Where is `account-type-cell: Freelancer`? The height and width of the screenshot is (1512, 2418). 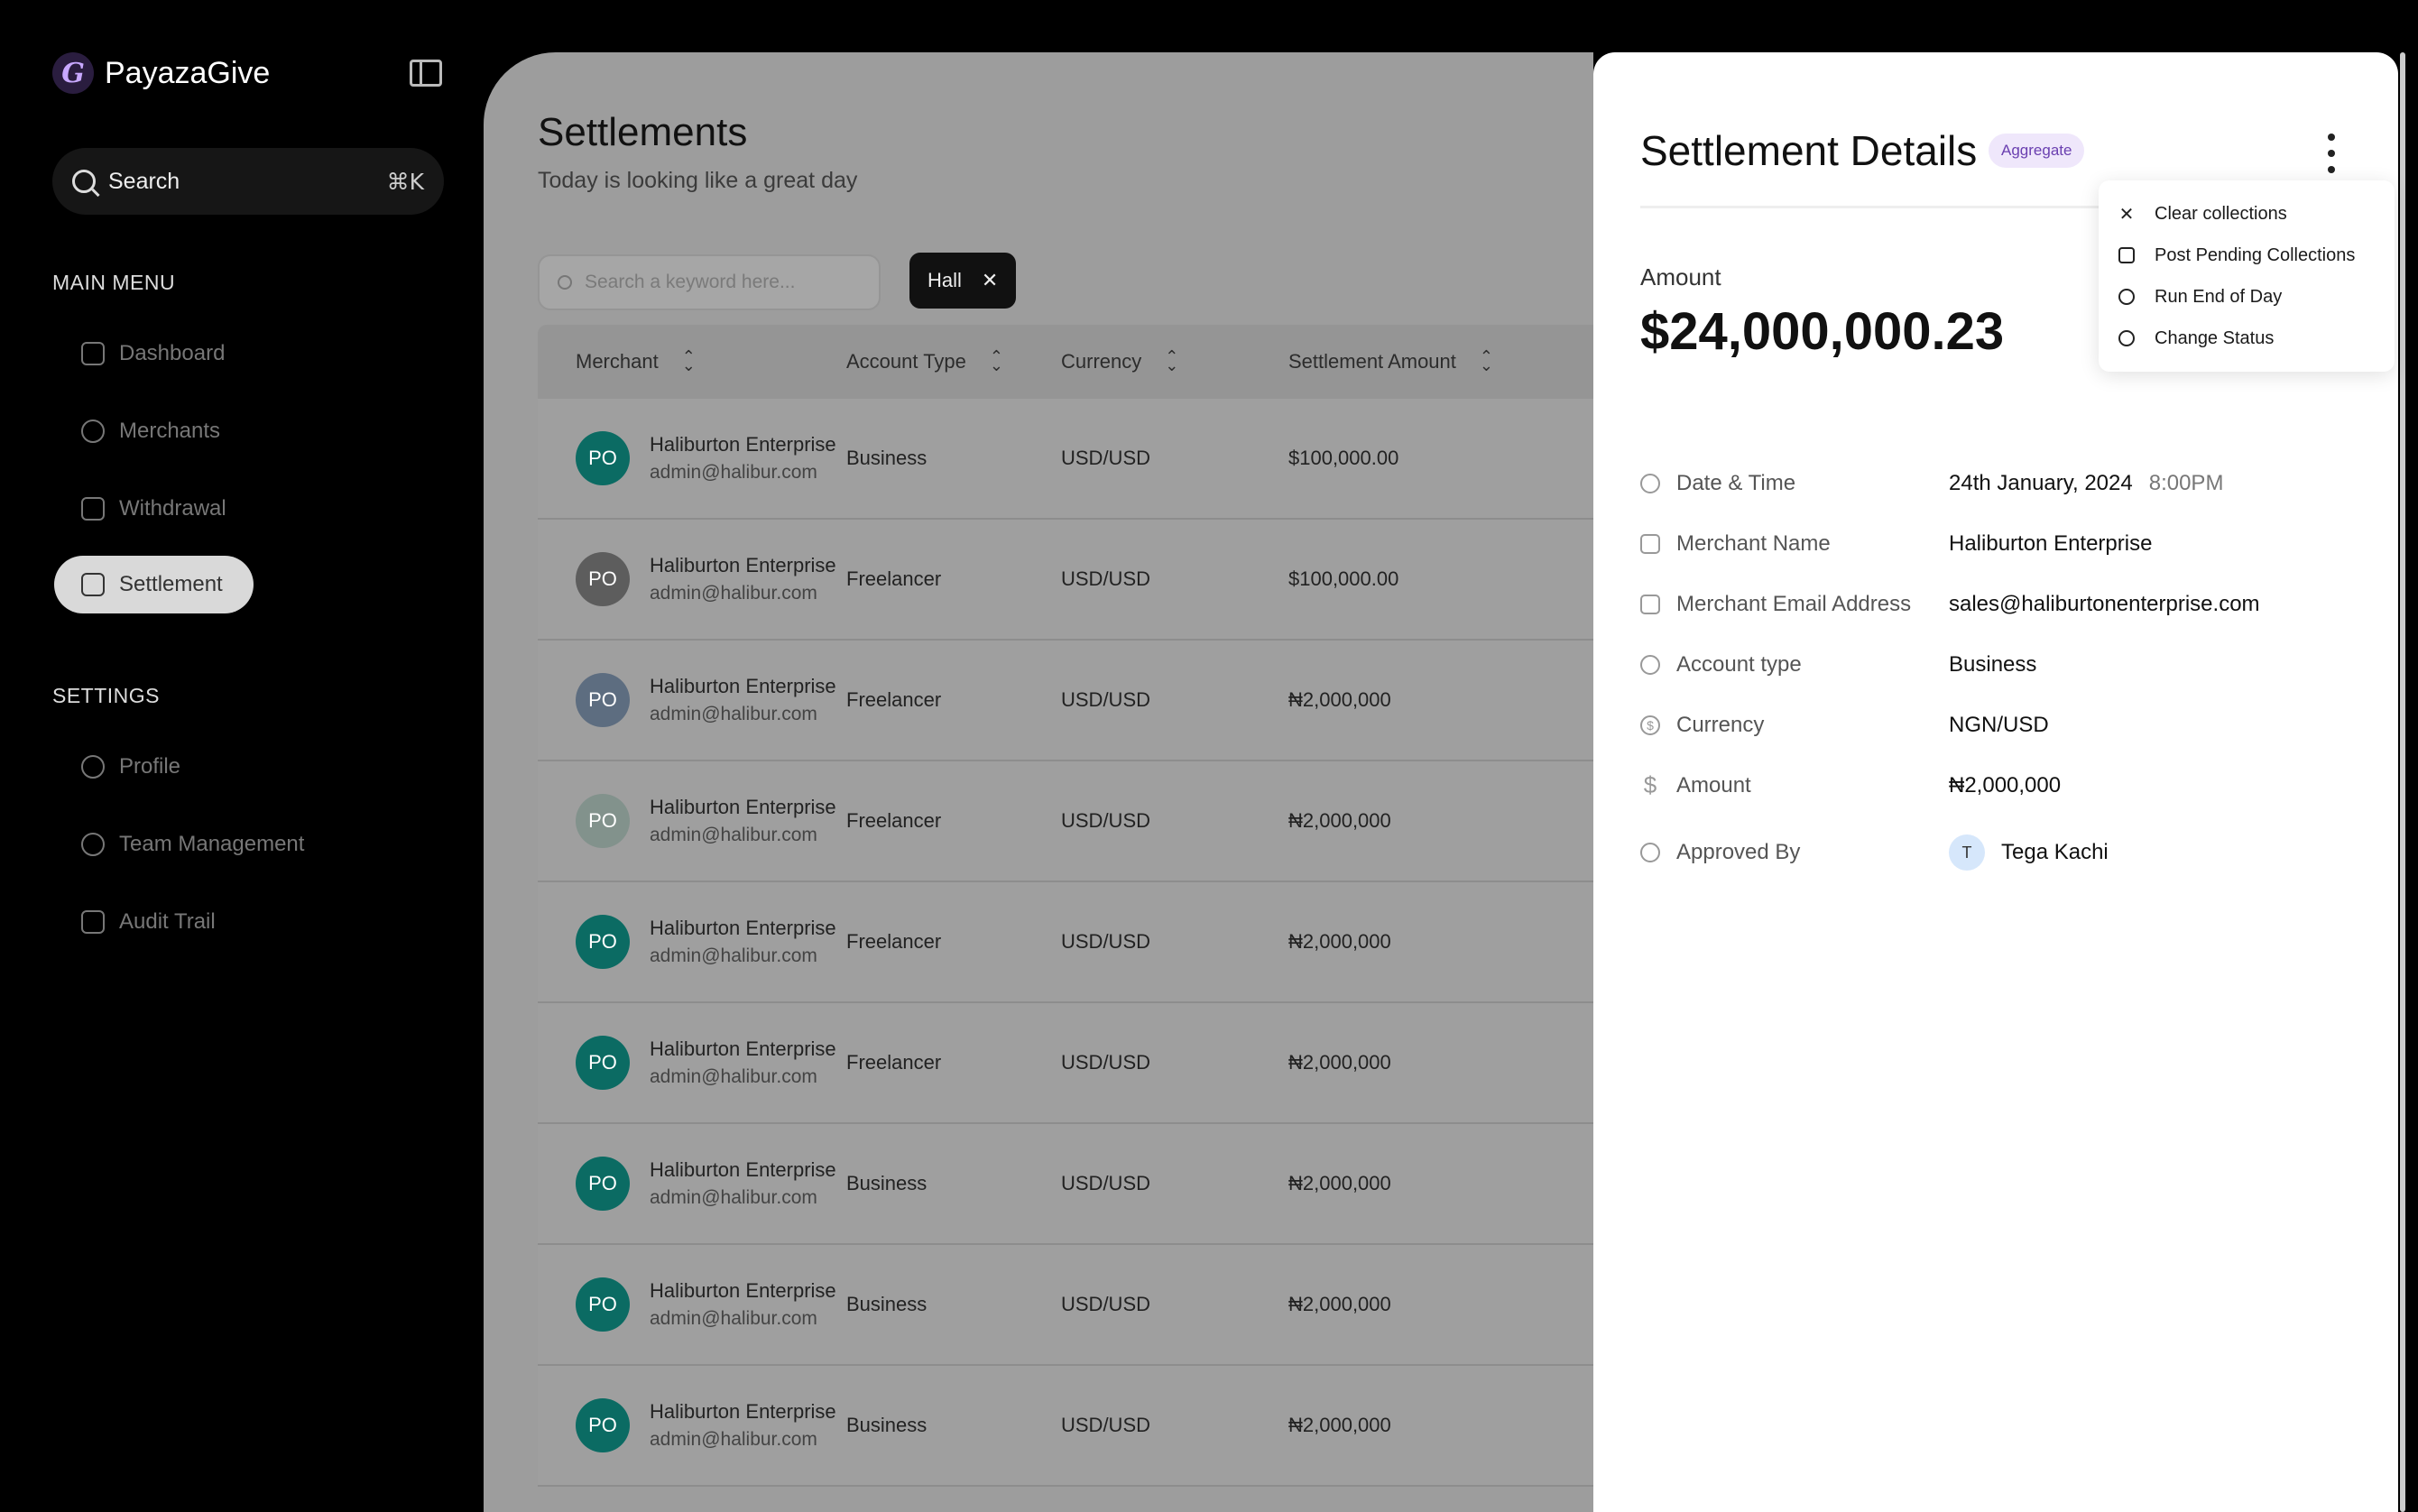
account-type-cell: Freelancer is located at coordinates (894, 820).